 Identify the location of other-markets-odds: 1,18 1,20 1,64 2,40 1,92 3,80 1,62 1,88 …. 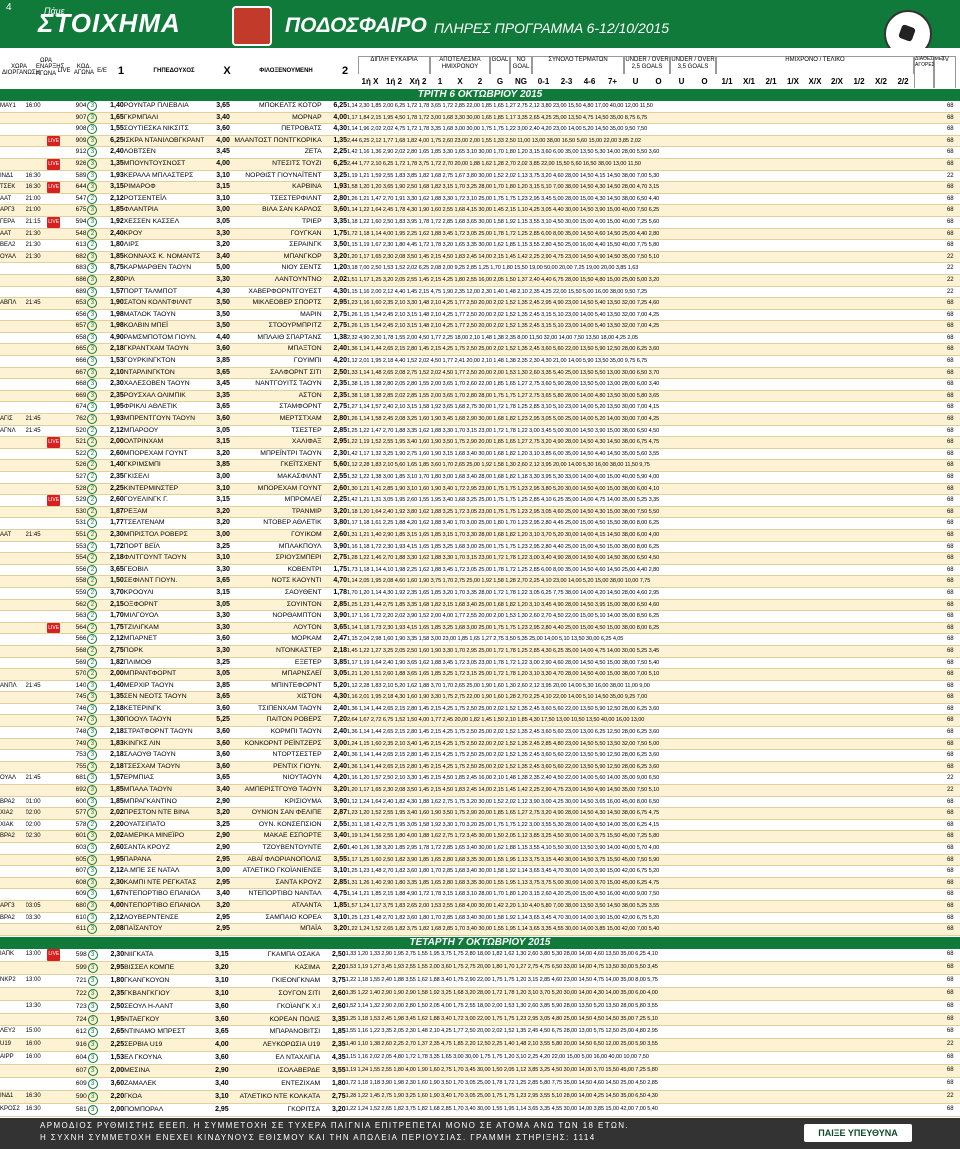
(644, 512).